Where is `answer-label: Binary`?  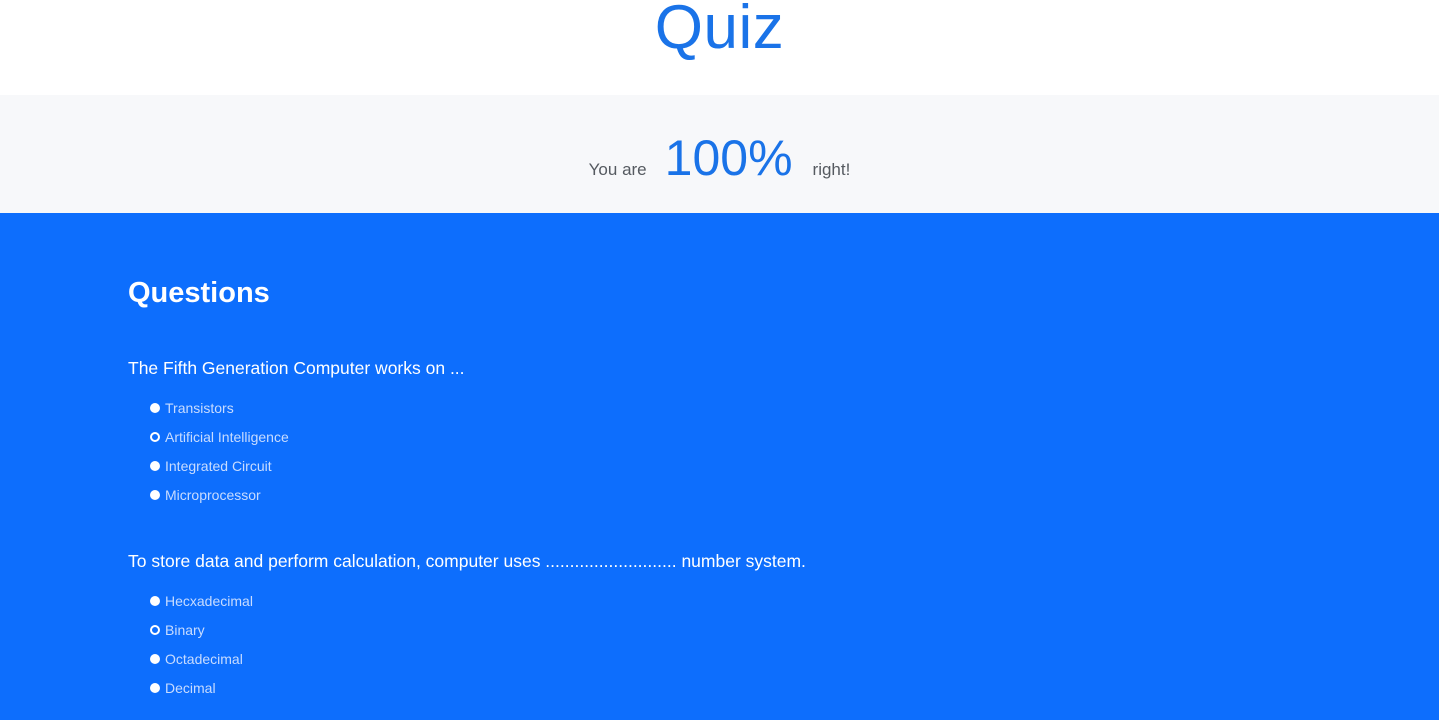 answer-label: Binary is located at coordinates (185, 630).